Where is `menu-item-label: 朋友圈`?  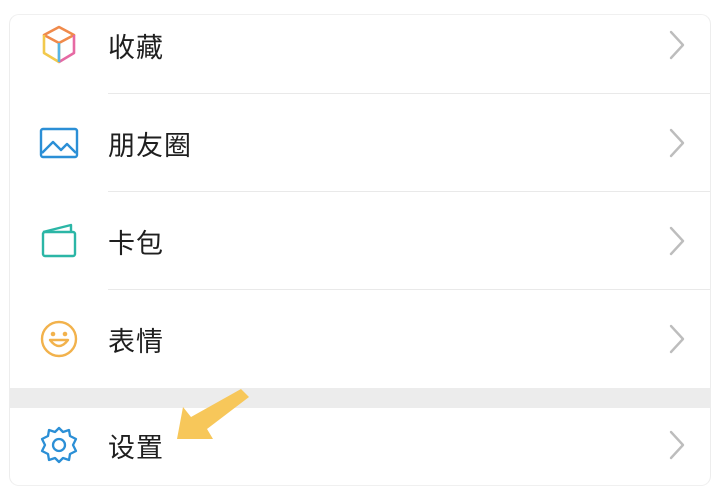
menu-item-label: 朋友圈 is located at coordinates (150, 146).